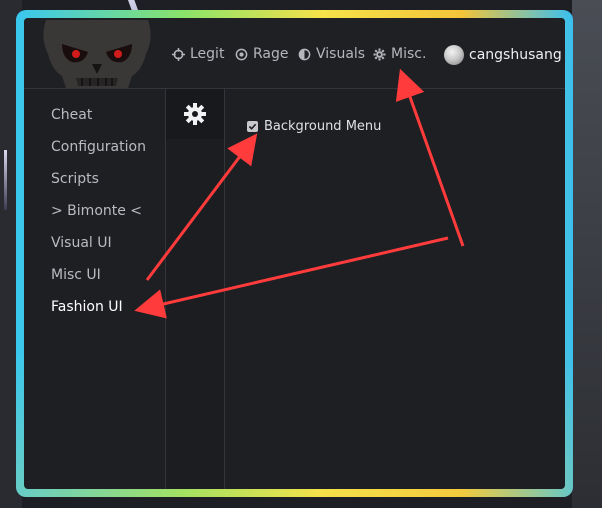  What do you see at coordinates (81, 243) in the screenshot?
I see `sidebar-item-visual-ui: Visual UI` at bounding box center [81, 243].